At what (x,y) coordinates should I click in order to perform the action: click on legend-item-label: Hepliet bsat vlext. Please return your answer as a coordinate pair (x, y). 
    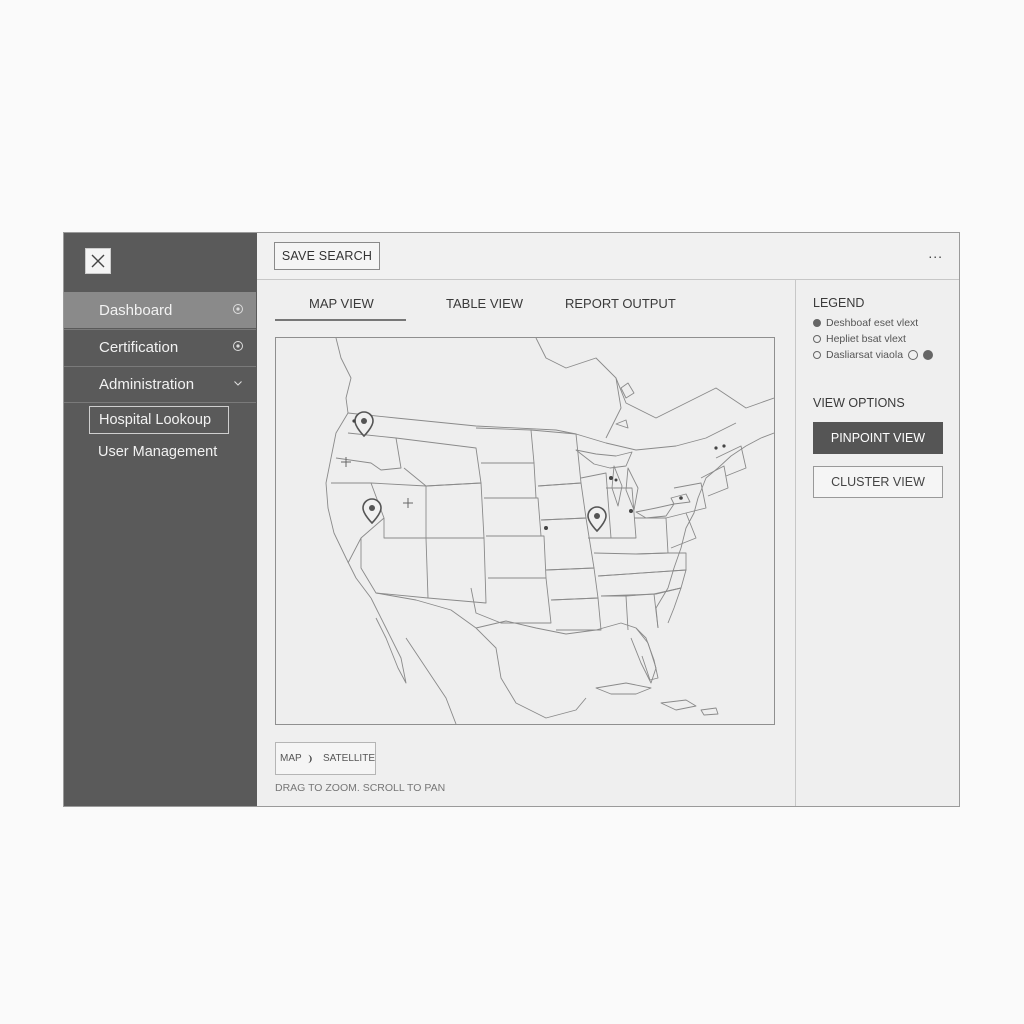
    Looking at the image, I should click on (866, 339).